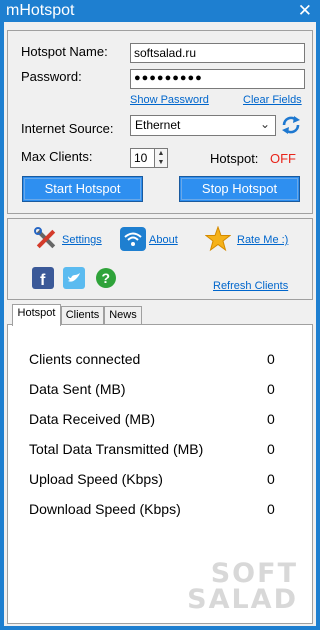  I want to click on start-hotspot-button: Start Hotspot, so click(82, 189).